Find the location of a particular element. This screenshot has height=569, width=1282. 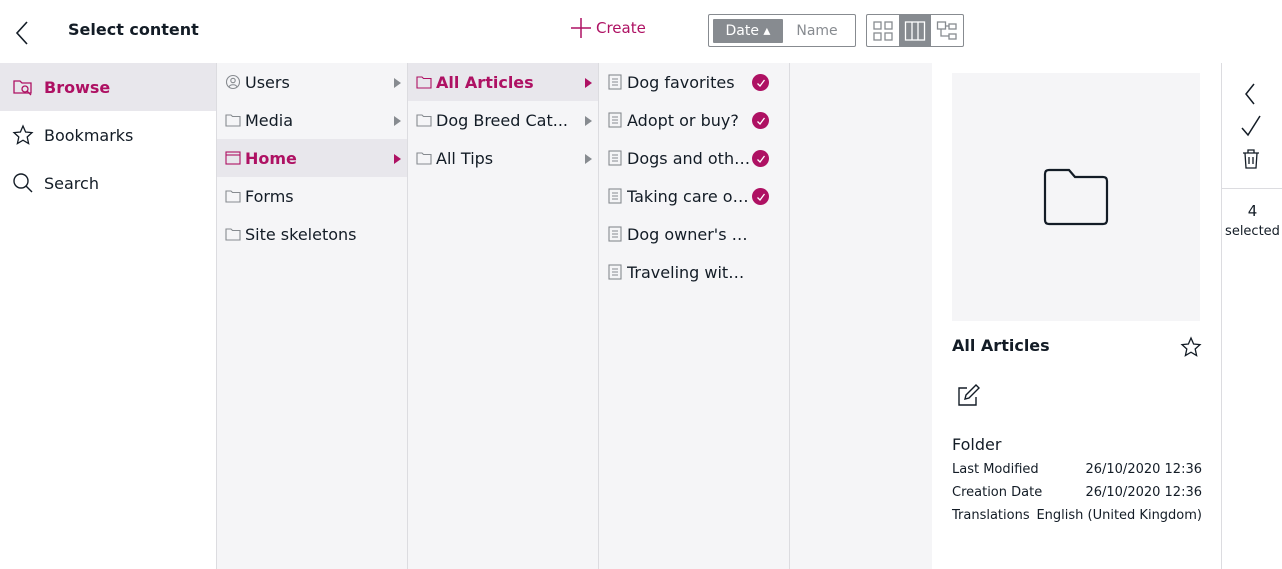

preview-thumbnail is located at coordinates (1076, 197).